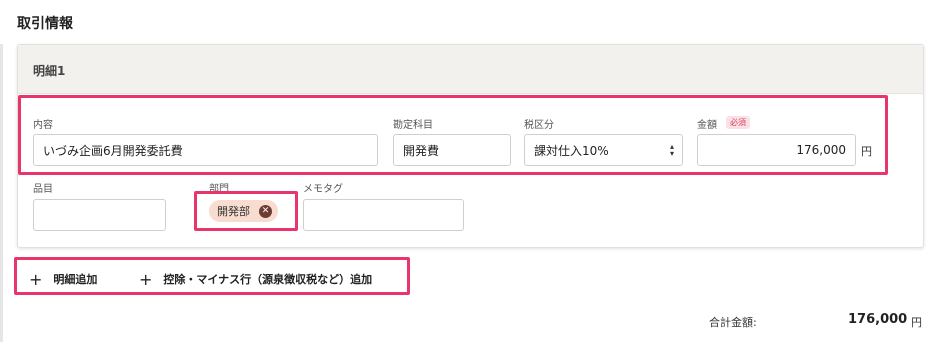 This screenshot has height=342, width=941. What do you see at coordinates (878, 319) in the screenshot?
I see `total-value: 176,000` at bounding box center [878, 319].